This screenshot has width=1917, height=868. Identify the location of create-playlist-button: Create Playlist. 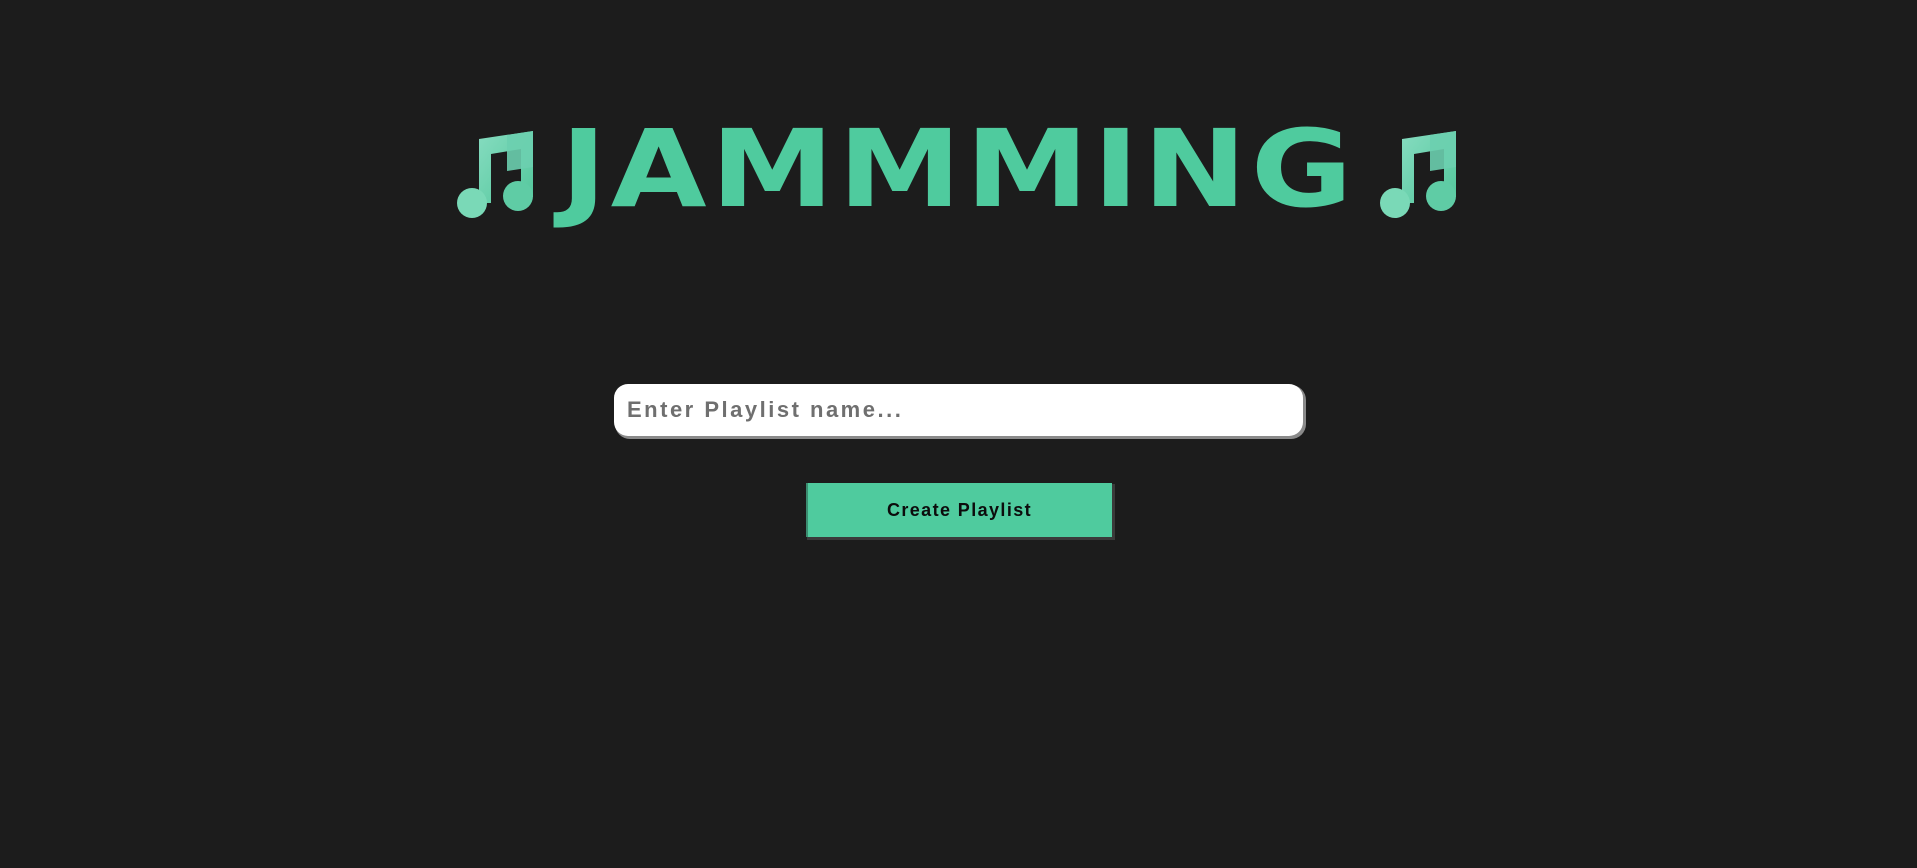
(958, 510).